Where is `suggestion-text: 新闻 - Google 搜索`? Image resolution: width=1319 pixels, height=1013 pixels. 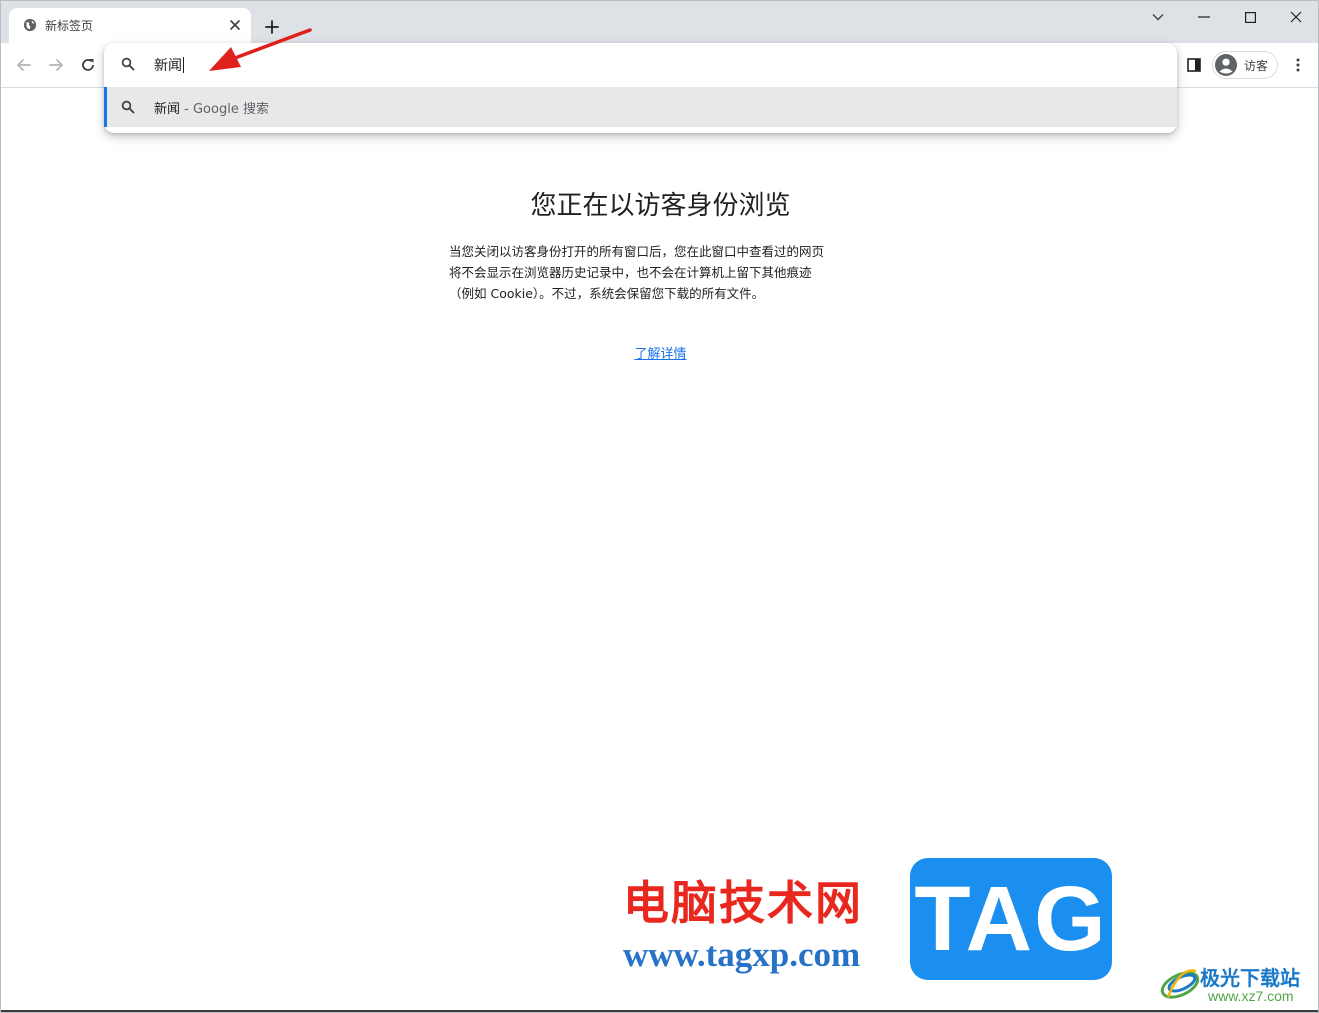 suggestion-text: 新闻 - Google 搜索 is located at coordinates (211, 107).